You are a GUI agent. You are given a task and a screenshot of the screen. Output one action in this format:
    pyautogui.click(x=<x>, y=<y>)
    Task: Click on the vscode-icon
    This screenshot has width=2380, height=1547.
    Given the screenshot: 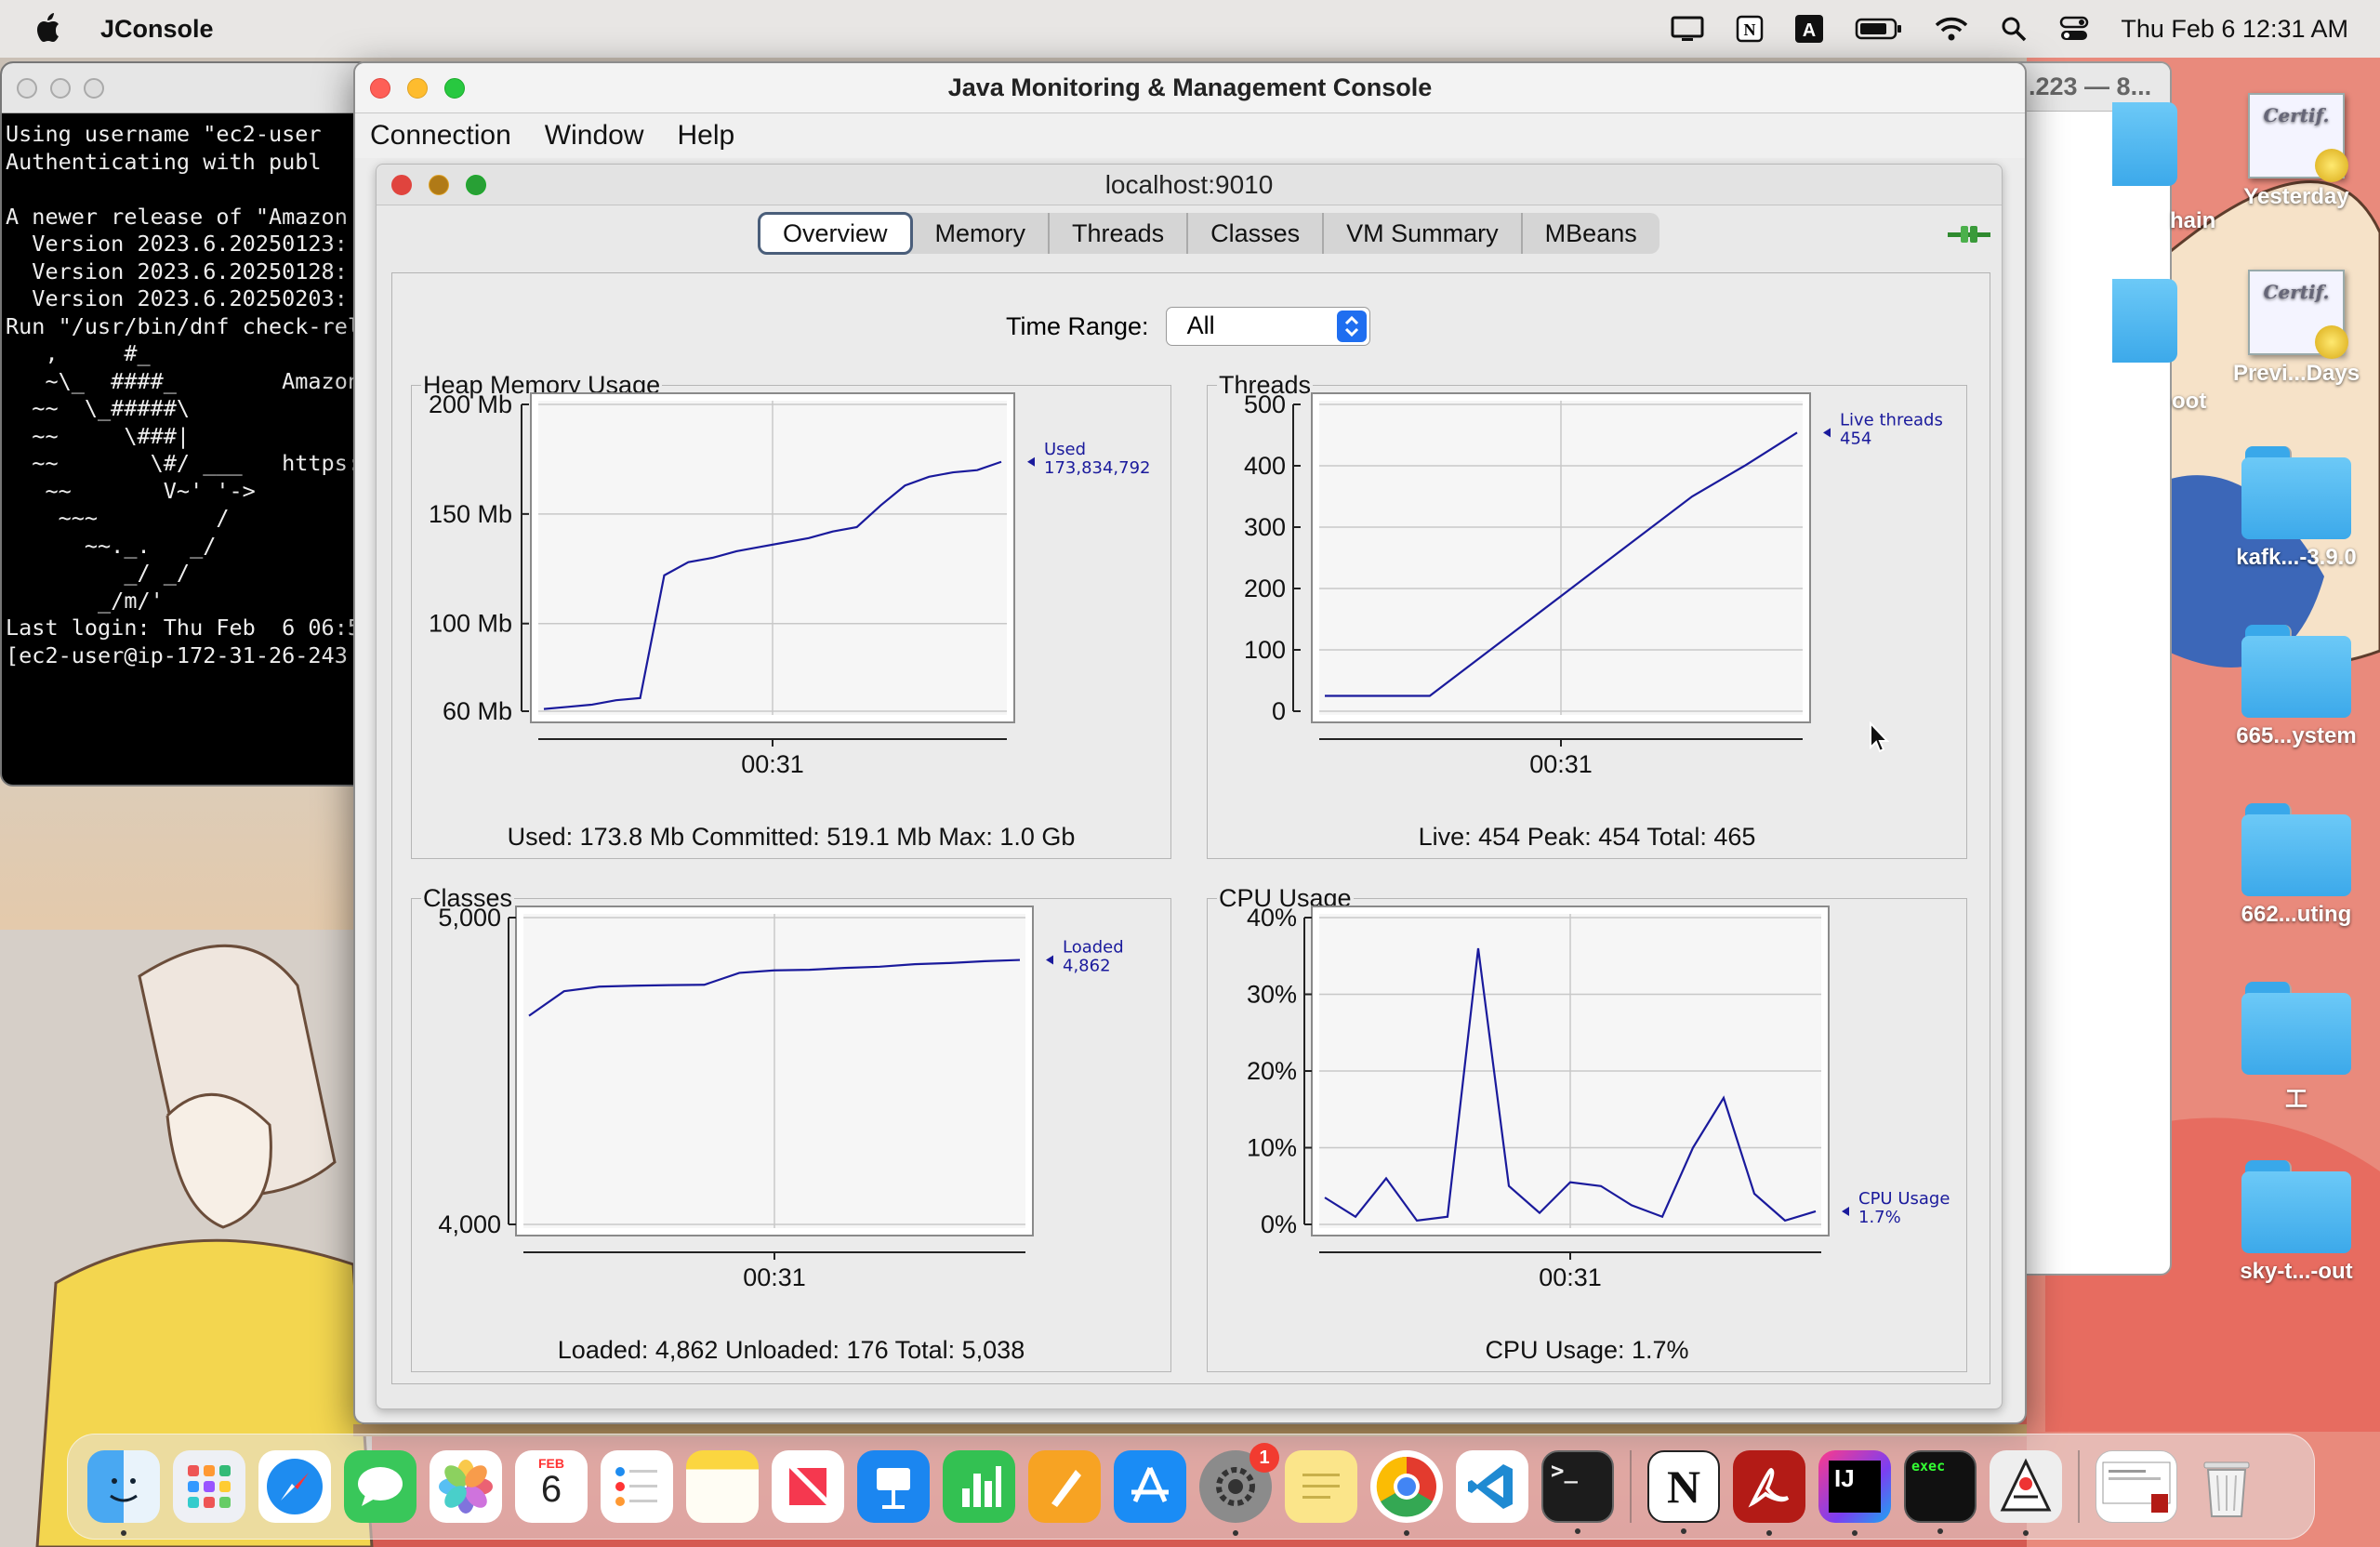 What is the action you would take?
    pyautogui.click(x=1492, y=1486)
    